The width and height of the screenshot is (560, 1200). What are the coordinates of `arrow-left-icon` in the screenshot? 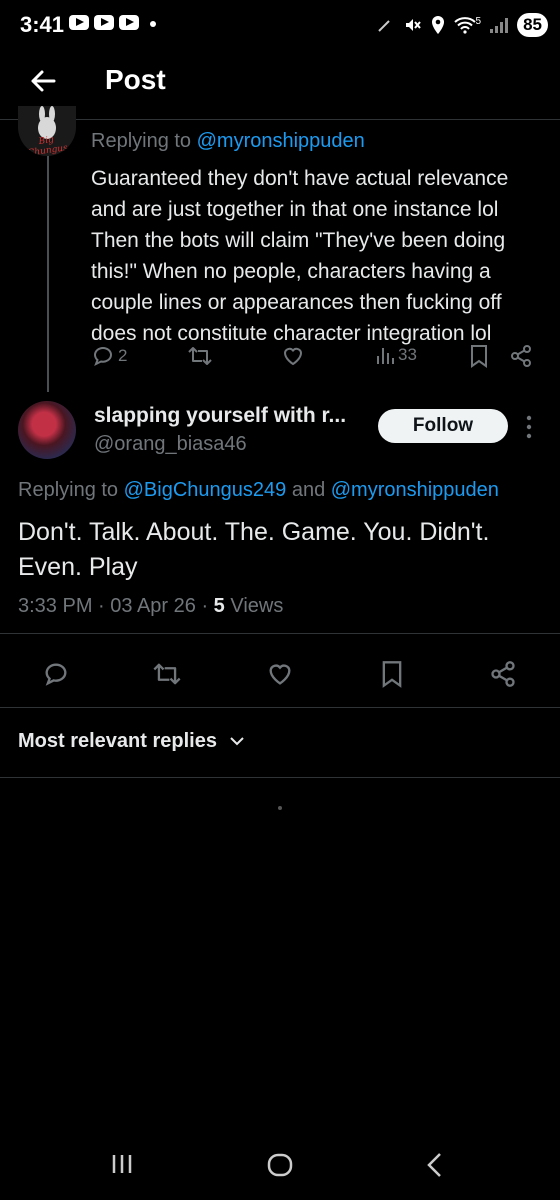 It's located at (43, 81).